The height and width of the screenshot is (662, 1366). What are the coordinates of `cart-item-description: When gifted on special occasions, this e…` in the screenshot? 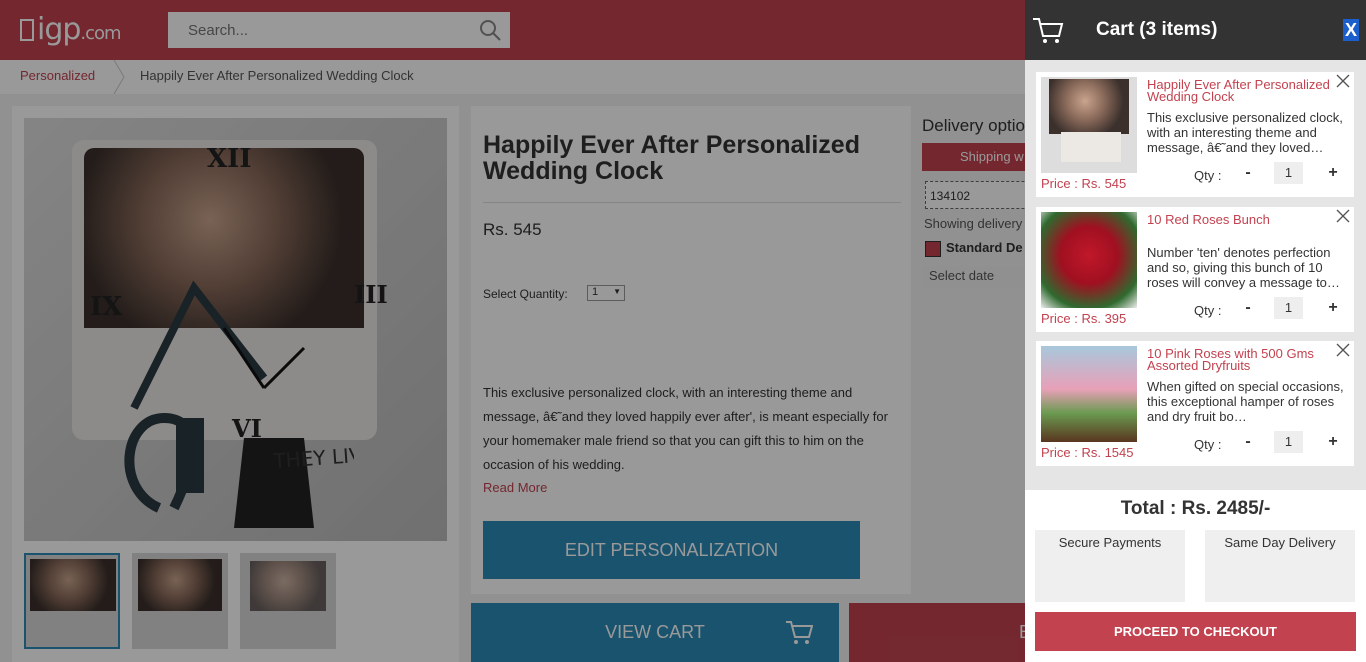 It's located at (1245, 401).